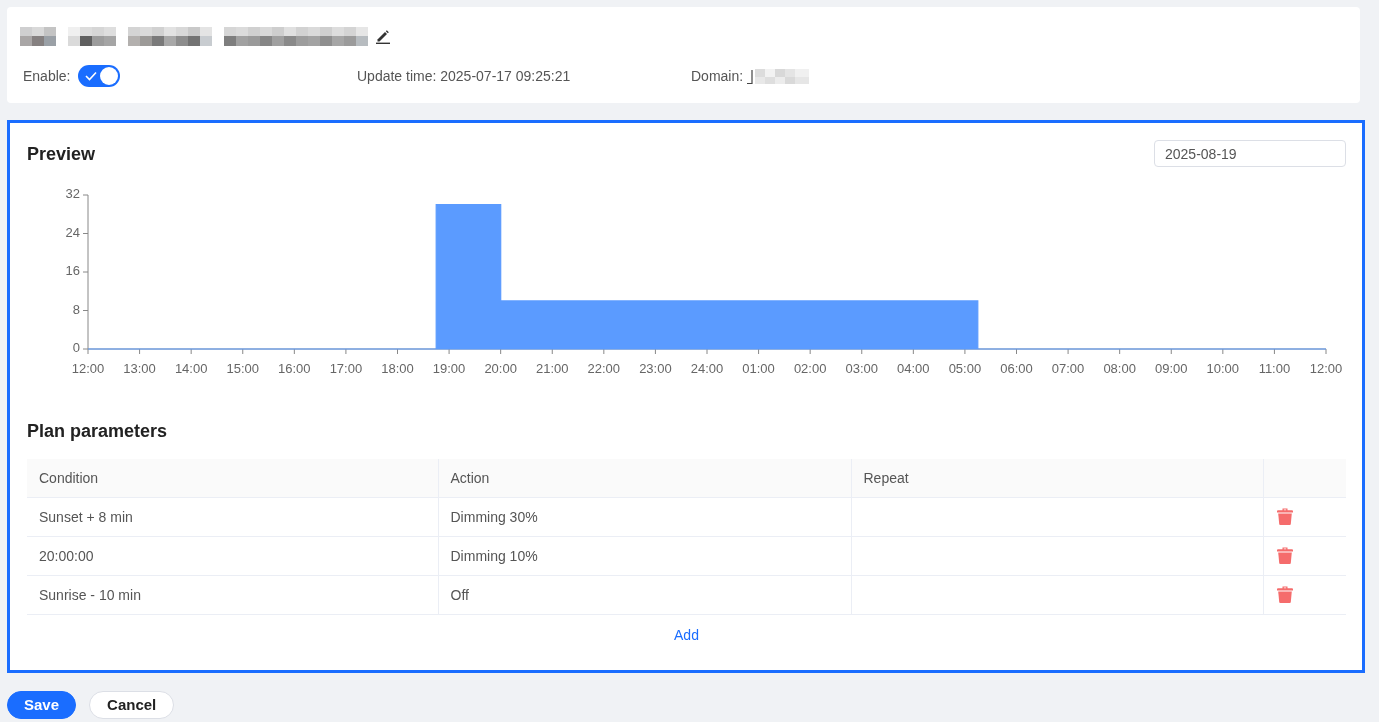  I want to click on axis-tick-label: 0, so click(76, 348).